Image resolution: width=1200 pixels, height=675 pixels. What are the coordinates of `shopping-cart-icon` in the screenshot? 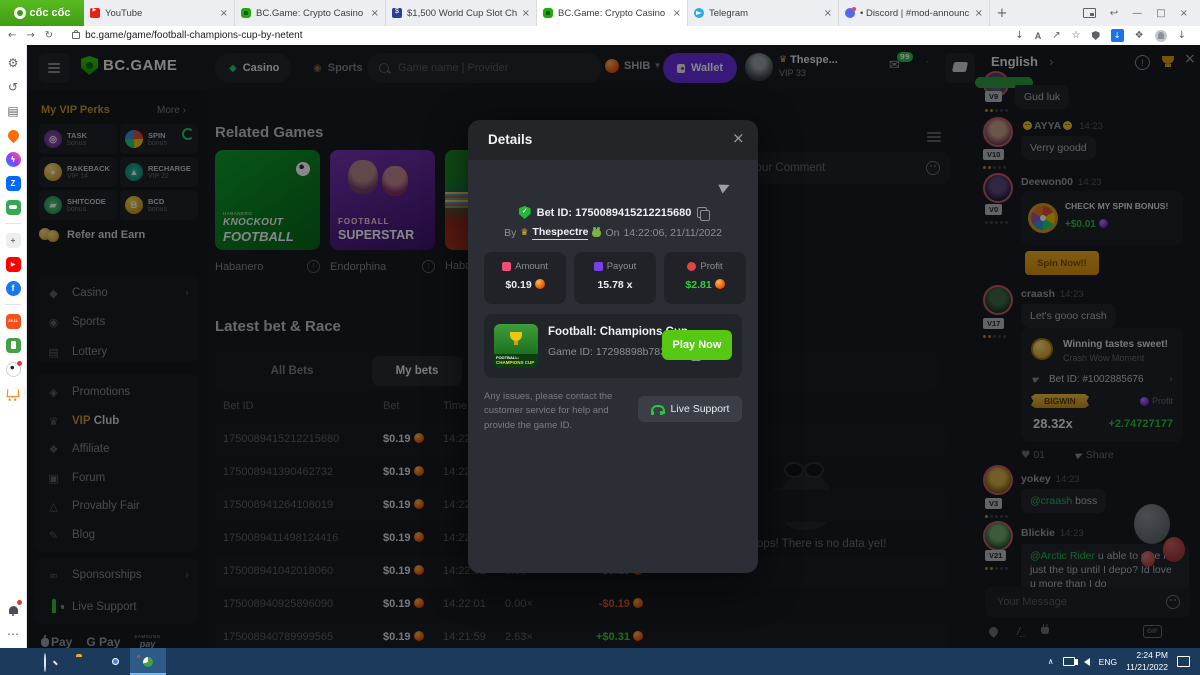 It's located at (13, 393).